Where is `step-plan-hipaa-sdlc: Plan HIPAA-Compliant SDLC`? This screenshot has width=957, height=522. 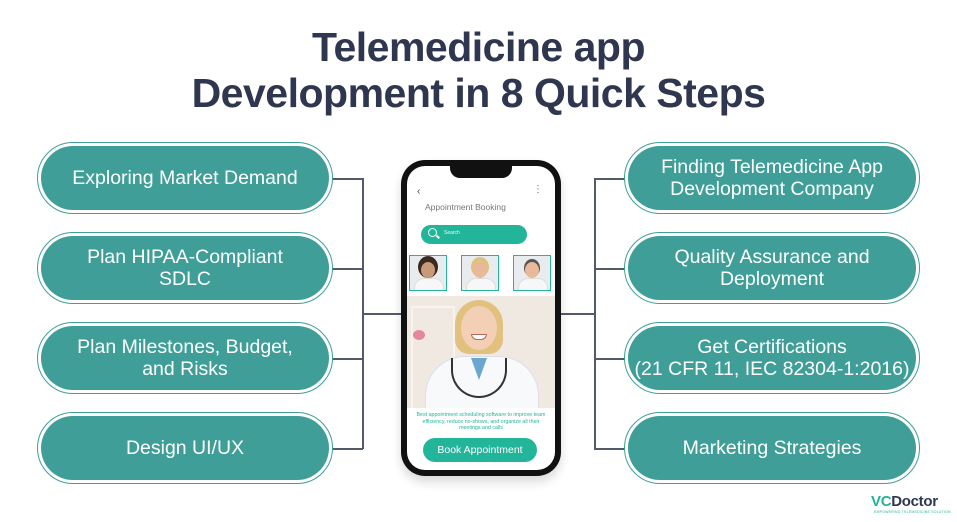 step-plan-hipaa-sdlc: Plan HIPAA-Compliant SDLC is located at coordinates (185, 268).